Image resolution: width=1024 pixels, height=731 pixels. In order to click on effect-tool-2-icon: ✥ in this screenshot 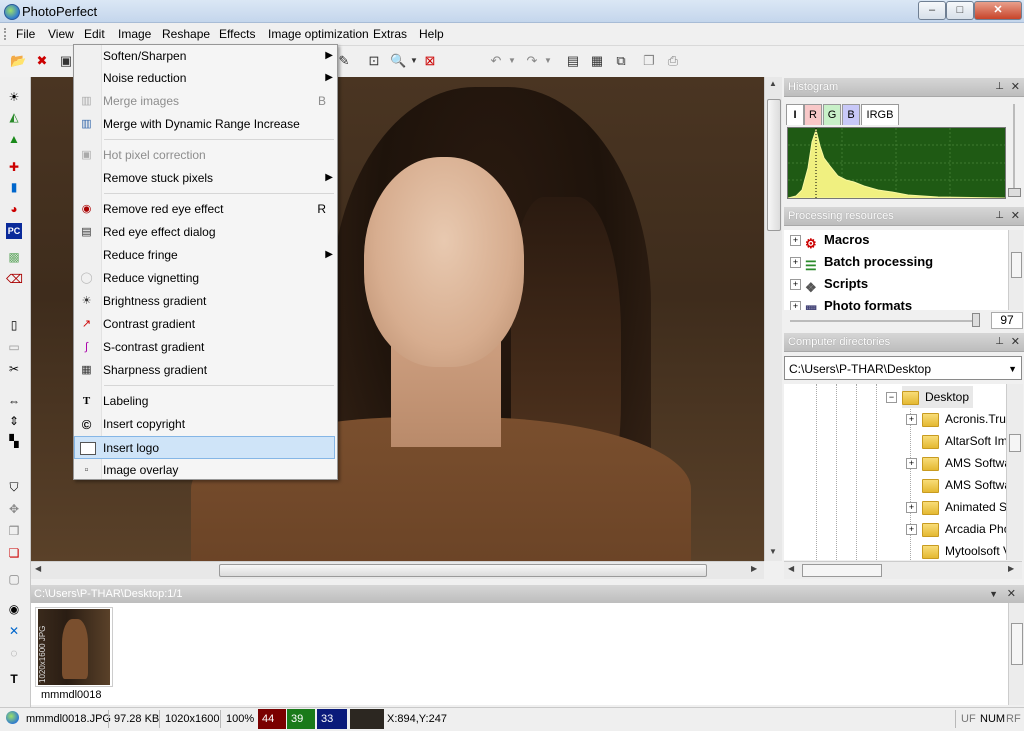, I will do `click(14, 509)`.